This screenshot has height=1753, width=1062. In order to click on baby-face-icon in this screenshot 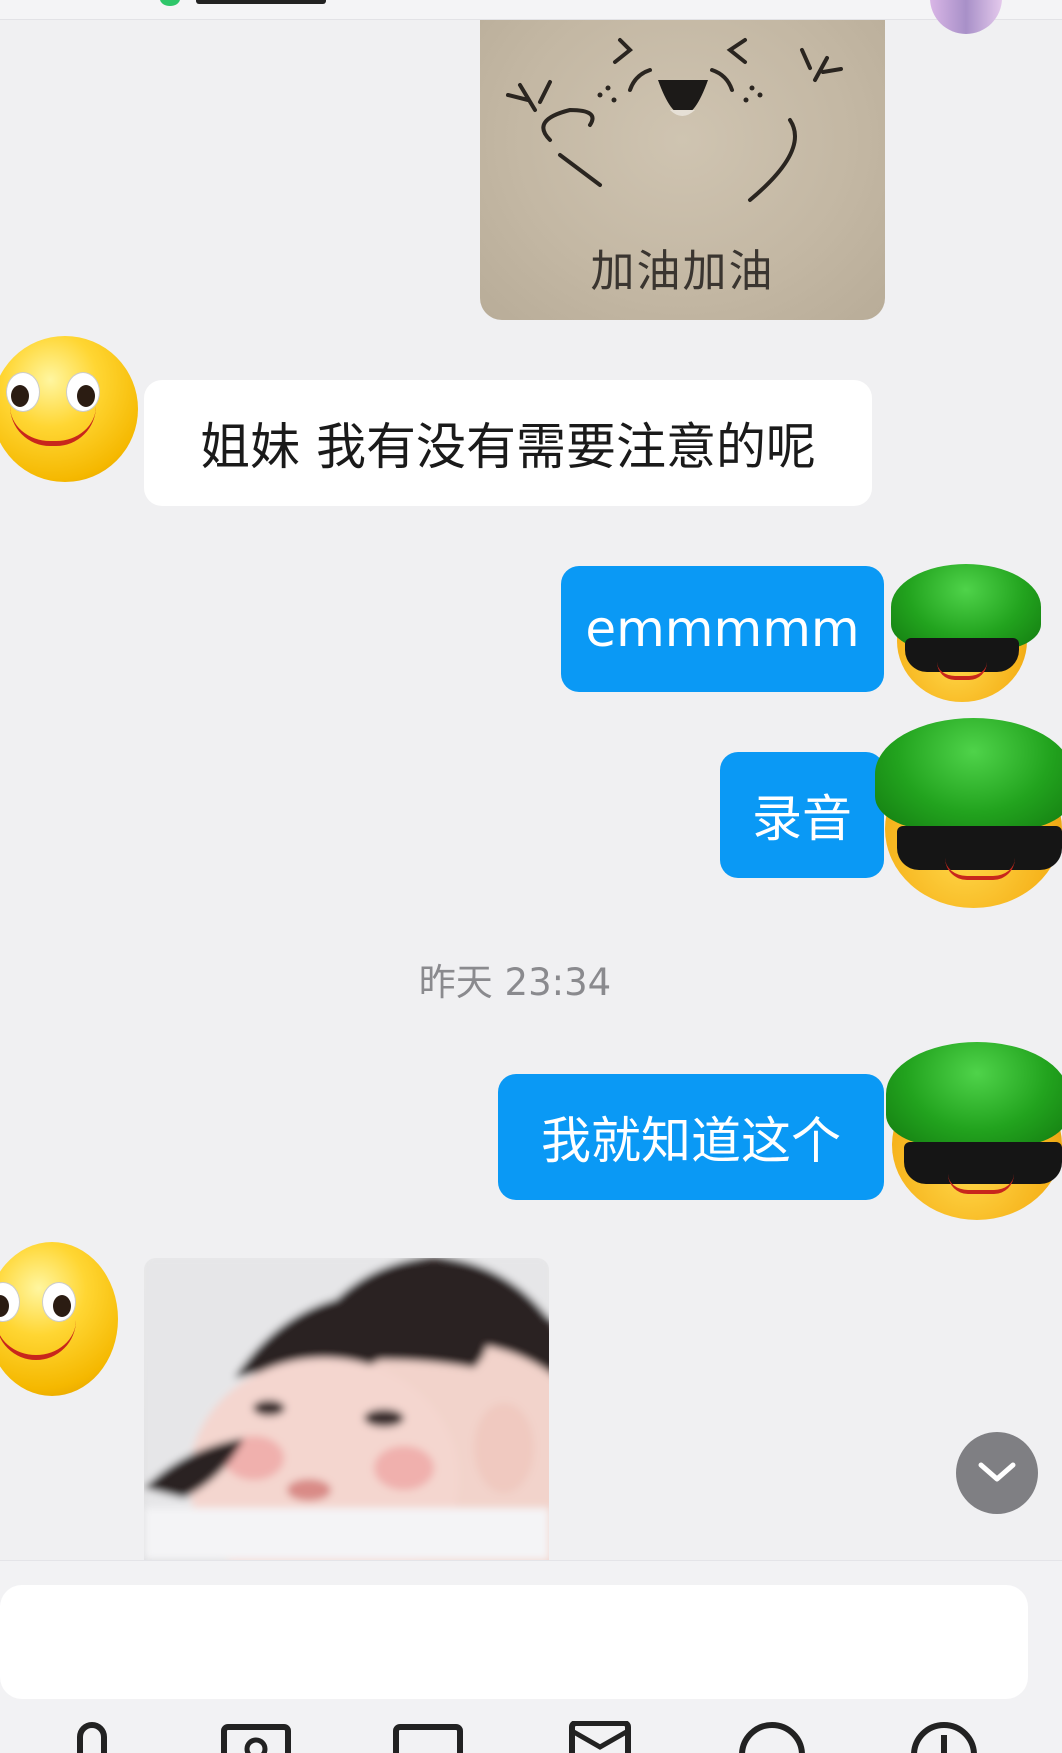, I will do `click(346, 1409)`.